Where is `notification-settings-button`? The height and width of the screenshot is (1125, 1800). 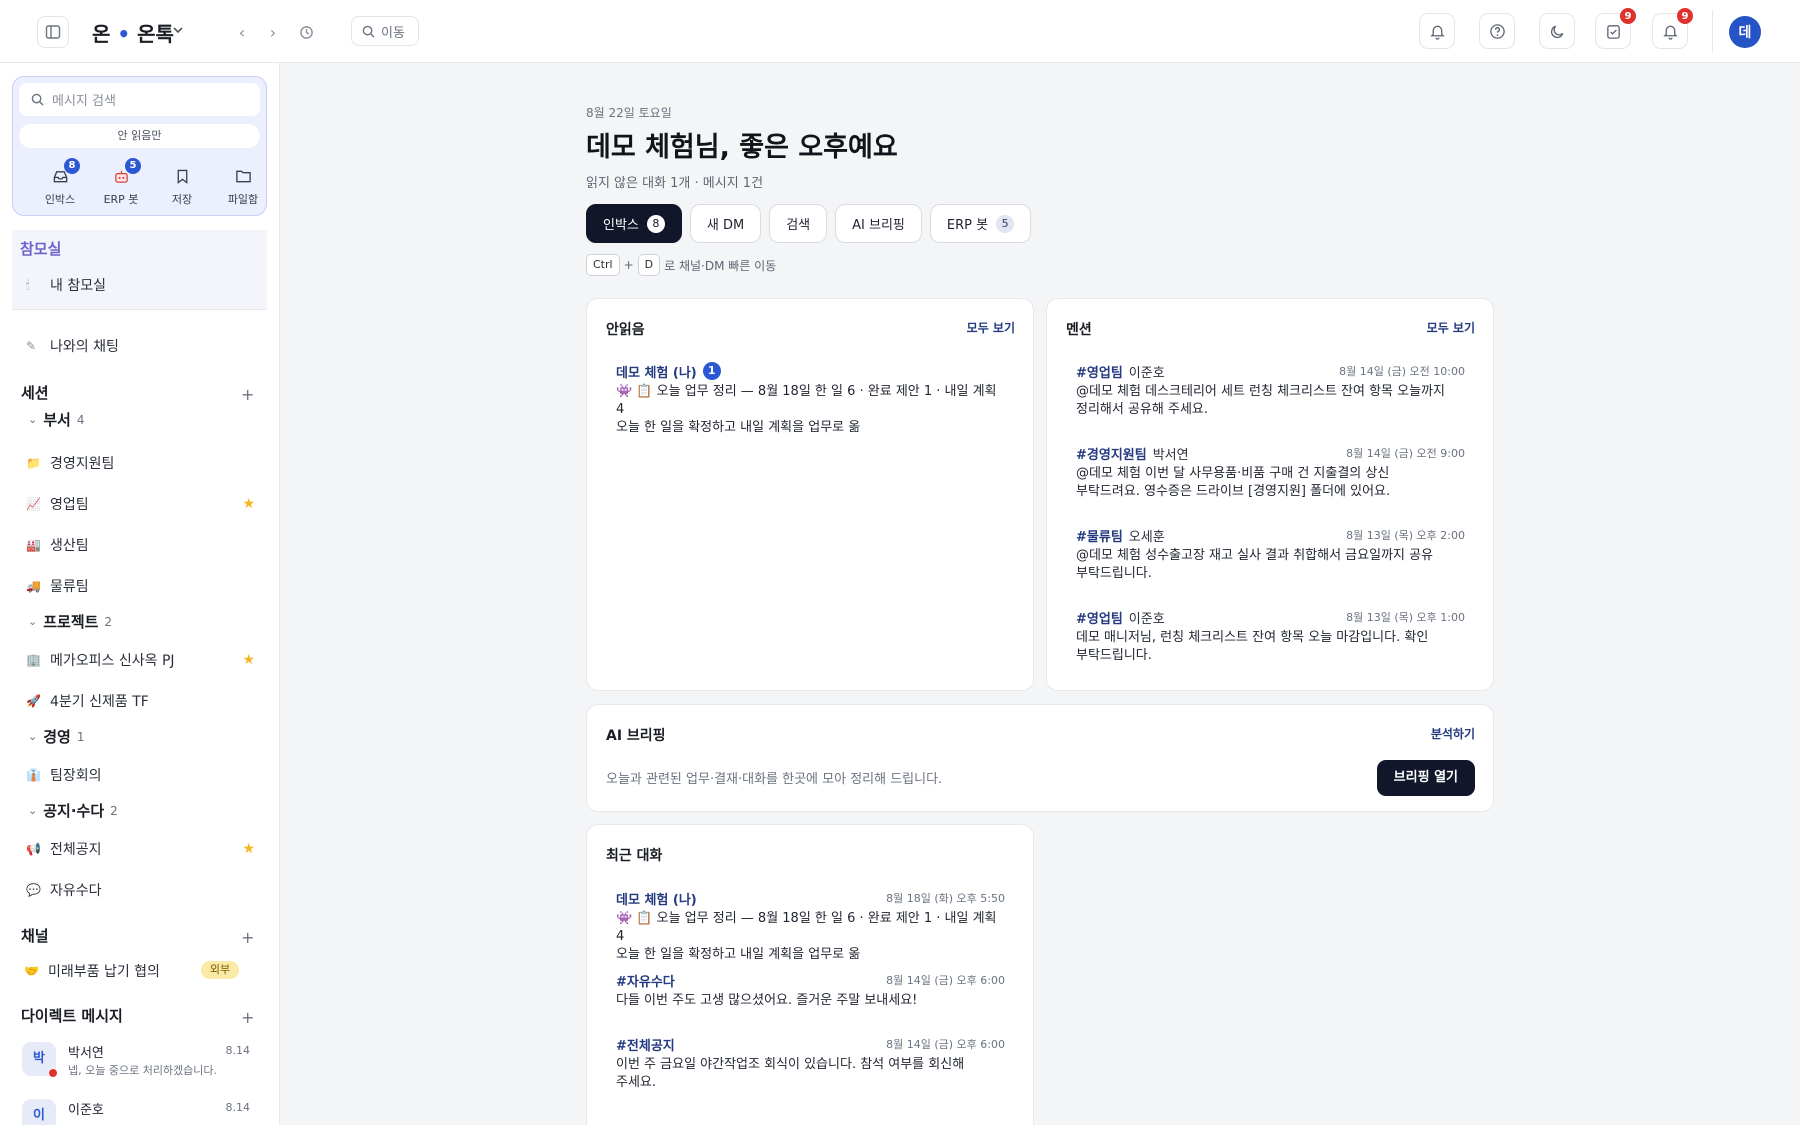 notification-settings-button is located at coordinates (1437, 31).